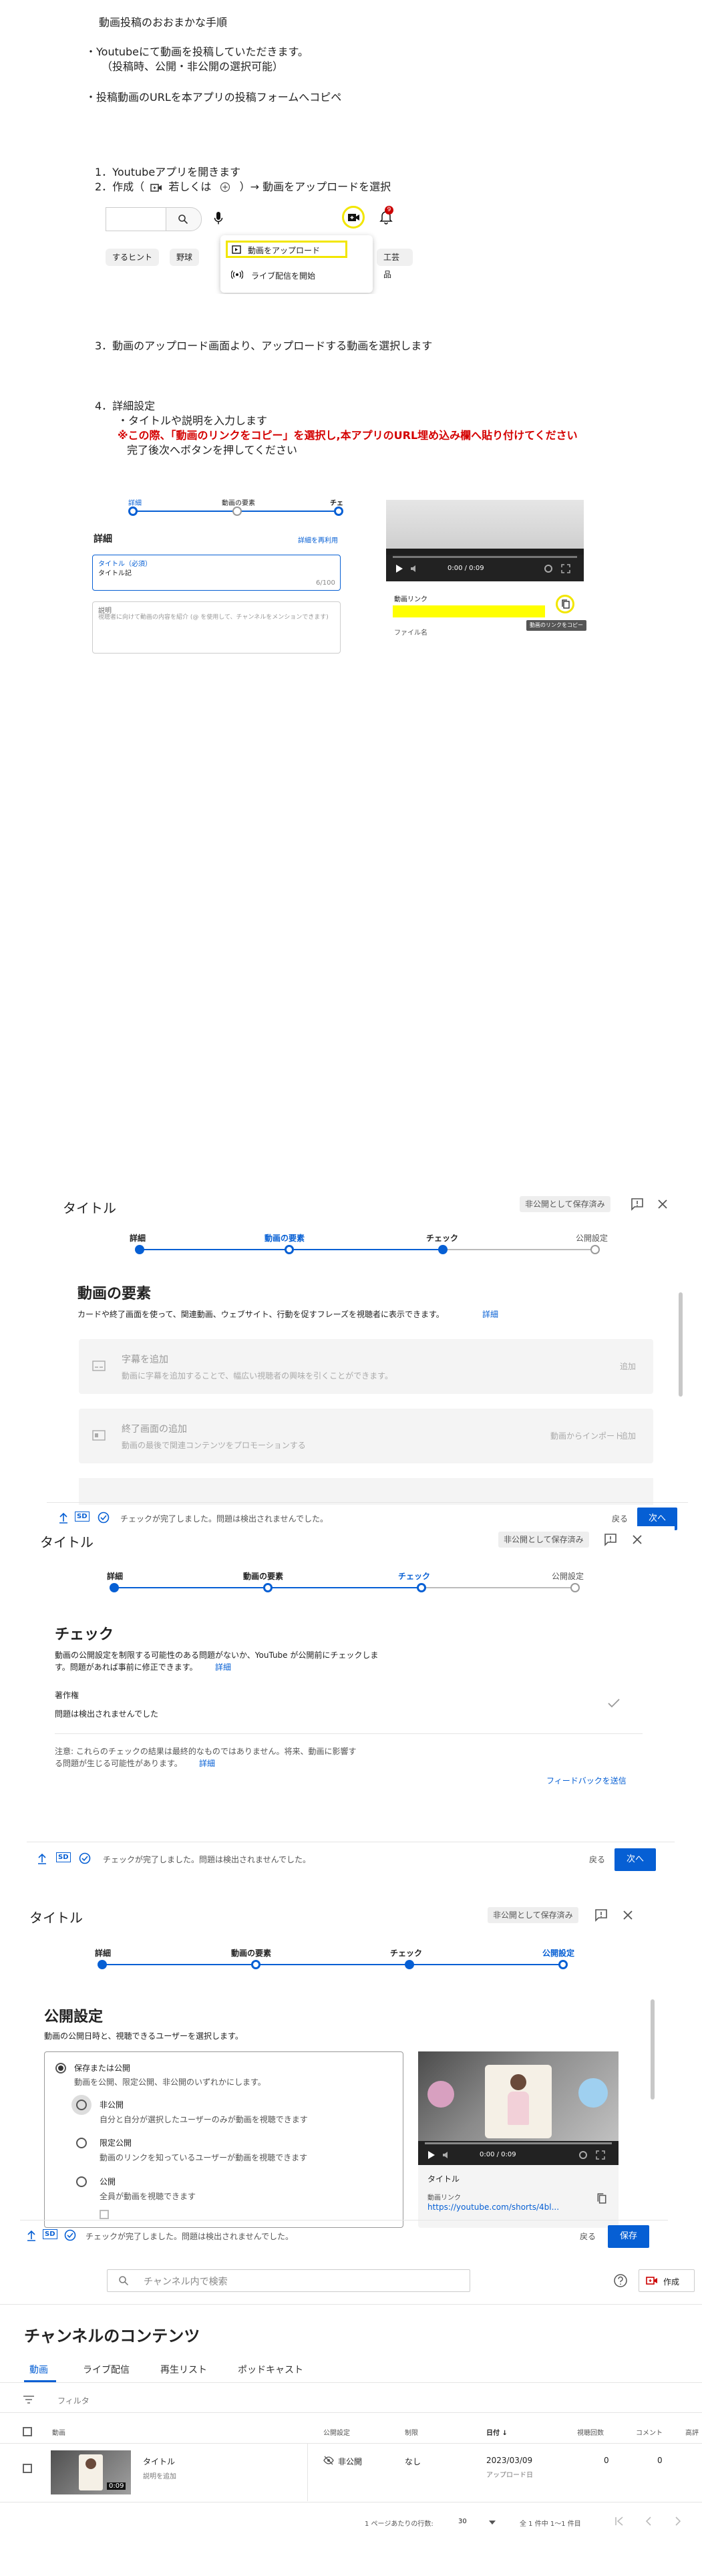  What do you see at coordinates (283, 275) in the screenshot?
I see `menu-item-live: ライブ配信を開始` at bounding box center [283, 275].